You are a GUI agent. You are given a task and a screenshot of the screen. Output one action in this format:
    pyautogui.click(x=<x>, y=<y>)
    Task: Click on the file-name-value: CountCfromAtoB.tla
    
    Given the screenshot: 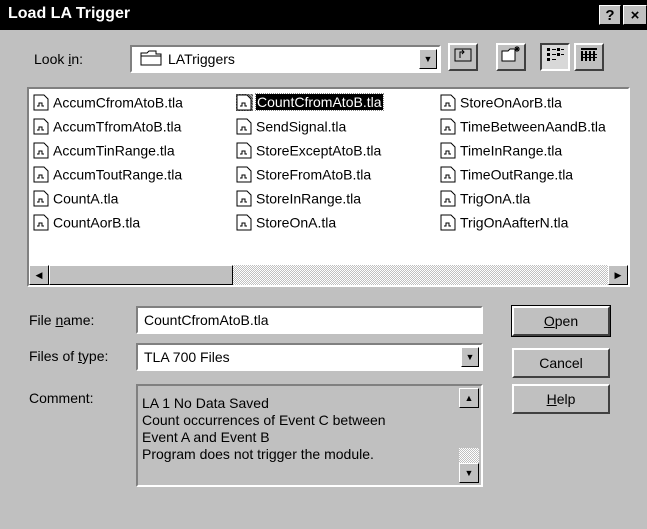 What is the action you would take?
    pyautogui.click(x=206, y=320)
    